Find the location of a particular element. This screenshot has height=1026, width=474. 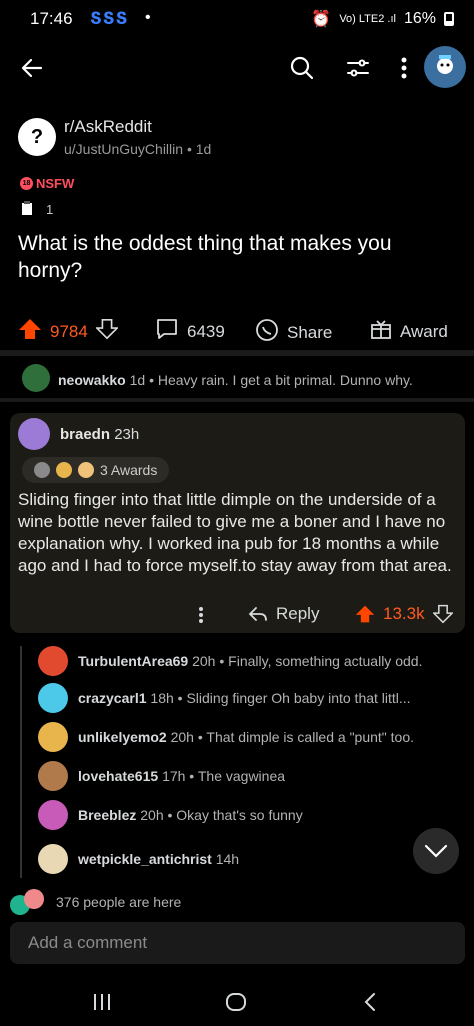

reply-username: TurbulentArea69 is located at coordinates (133, 661).